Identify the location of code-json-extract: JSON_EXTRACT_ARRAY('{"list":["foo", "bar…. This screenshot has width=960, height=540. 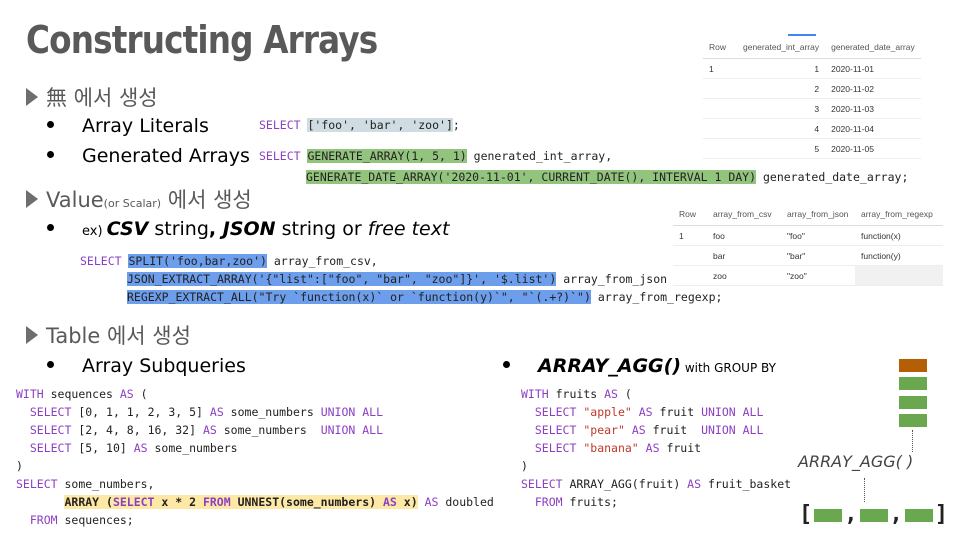
(397, 279).